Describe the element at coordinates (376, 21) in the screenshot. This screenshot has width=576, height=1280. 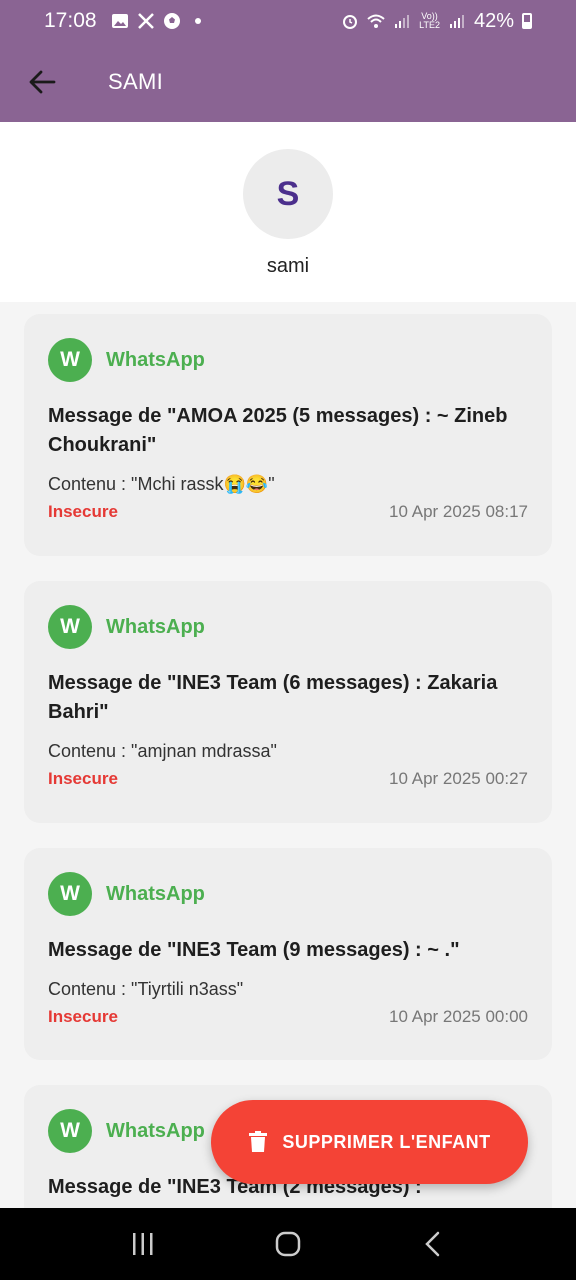
I see `wifi-icon` at that location.